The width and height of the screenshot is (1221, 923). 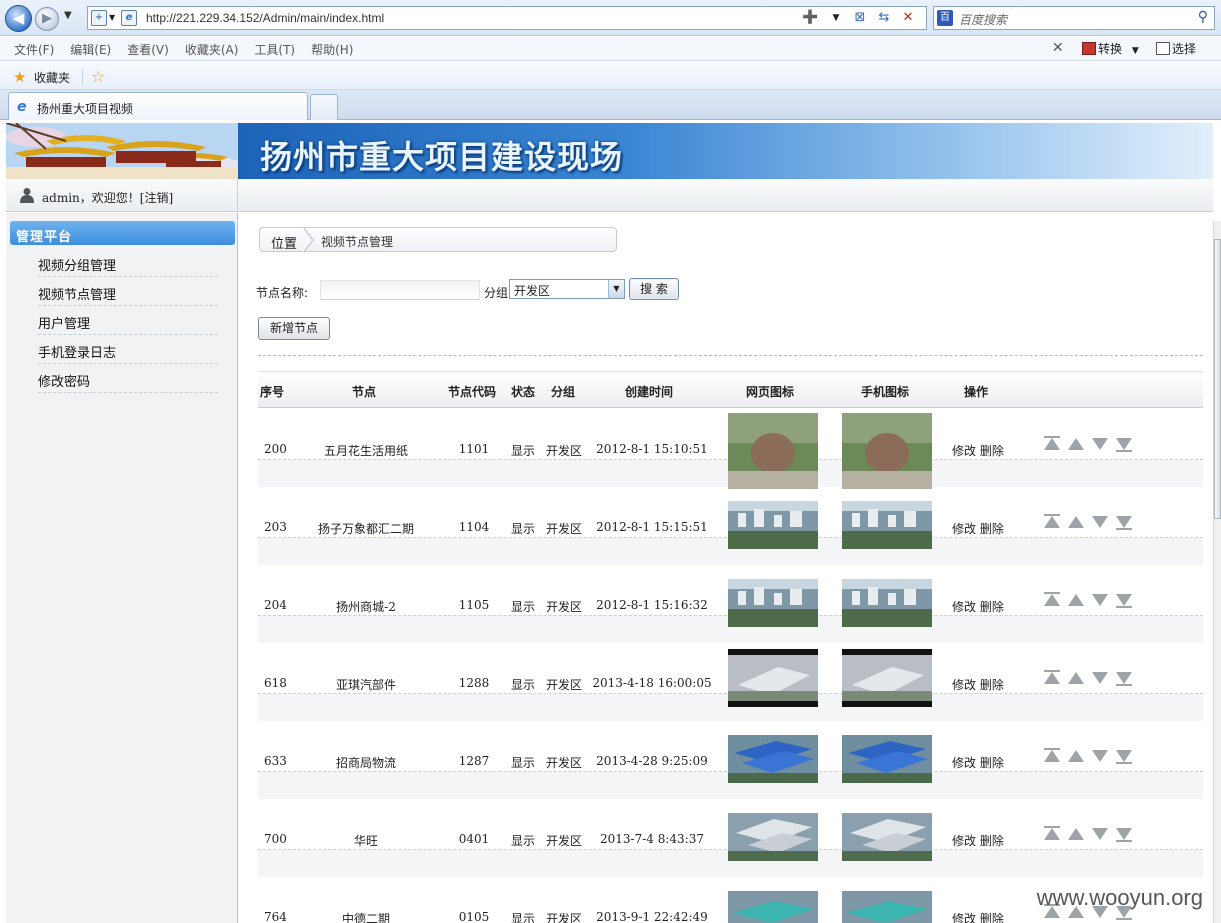 What do you see at coordinates (128, 349) in the screenshot?
I see `sidebar-item-mobile-login-log: 手机登录日志` at bounding box center [128, 349].